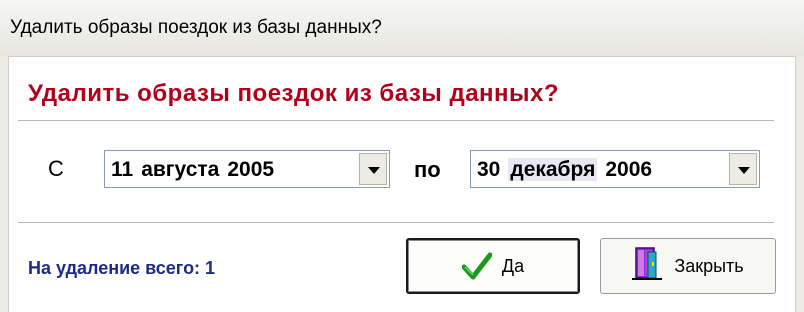  Describe the element at coordinates (488, 169) in the screenshot. I see `date-to-day: 30` at that location.